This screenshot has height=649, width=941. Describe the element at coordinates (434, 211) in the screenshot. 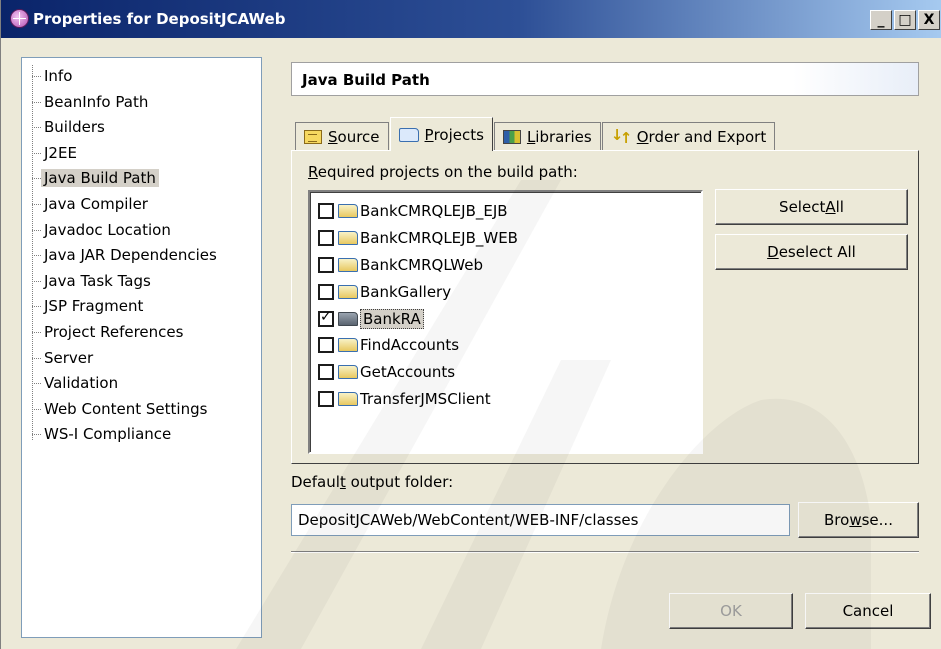

I see `project-name: BankCMRQLEJB_EJB` at that location.